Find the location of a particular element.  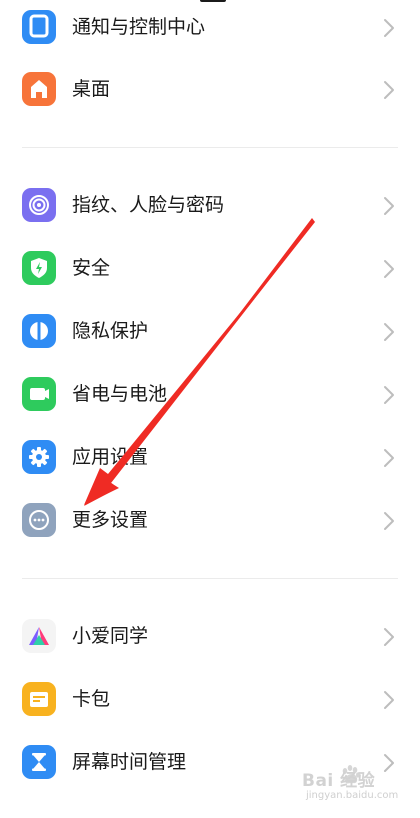

settings-item-label: 更多设置 is located at coordinates (110, 520).